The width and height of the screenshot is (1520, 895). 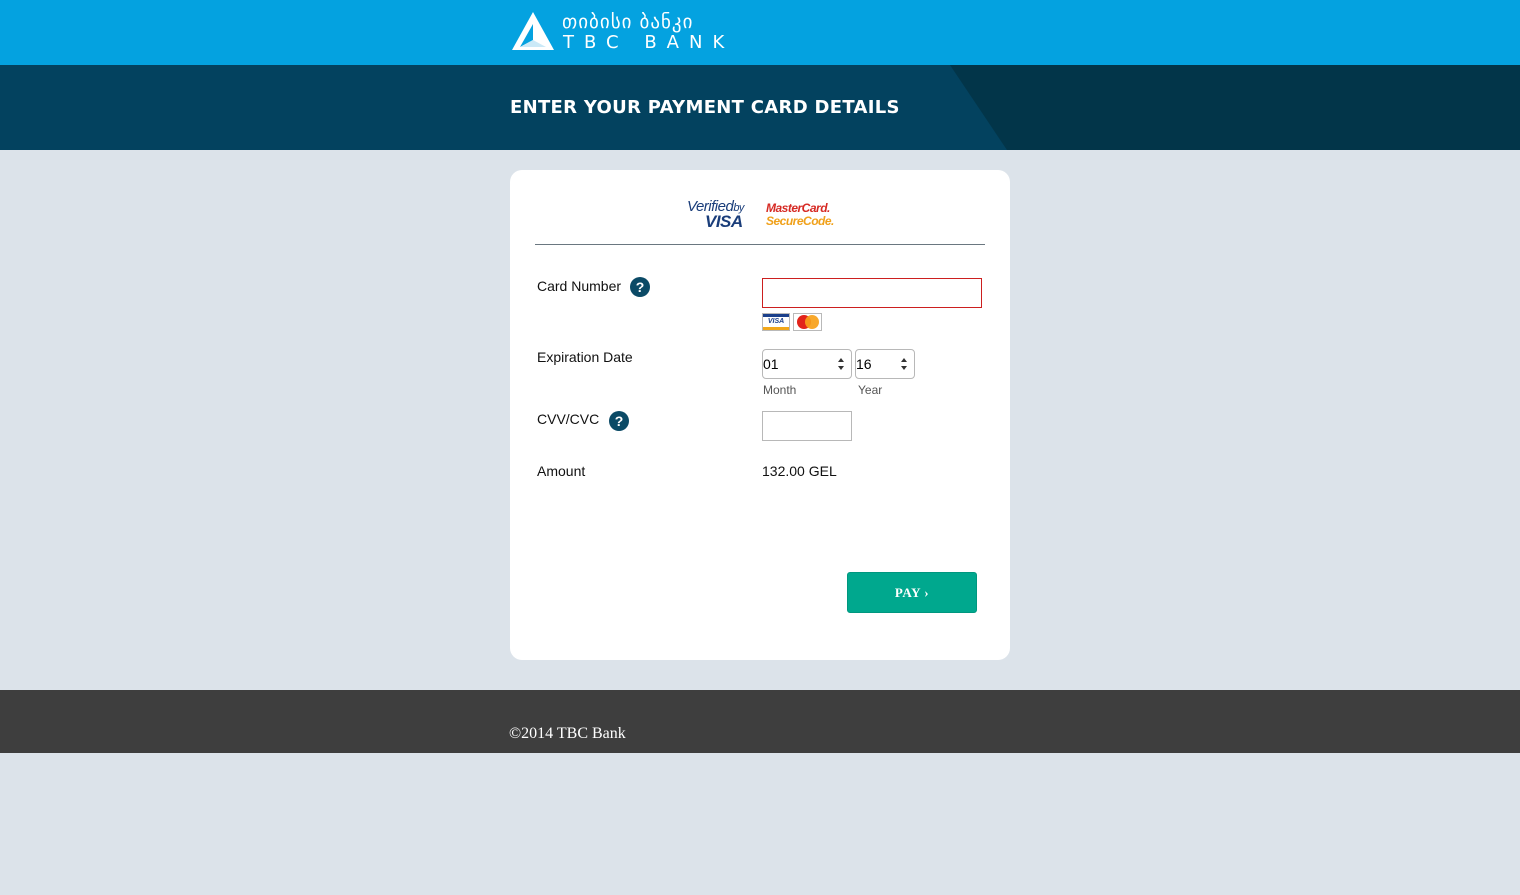 What do you see at coordinates (776, 322) in the screenshot?
I see `visa-card-icon: VISA` at bounding box center [776, 322].